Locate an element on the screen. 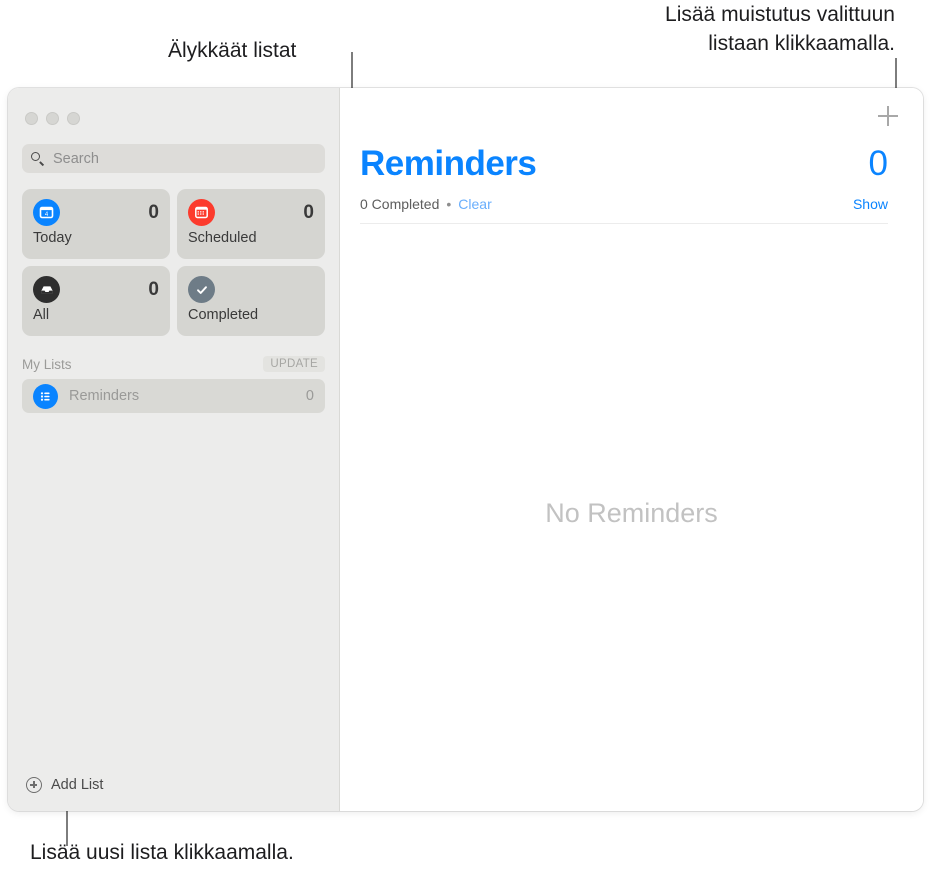 This screenshot has width=931, height=875. completed-count-text: 0 Completed is located at coordinates (400, 204).